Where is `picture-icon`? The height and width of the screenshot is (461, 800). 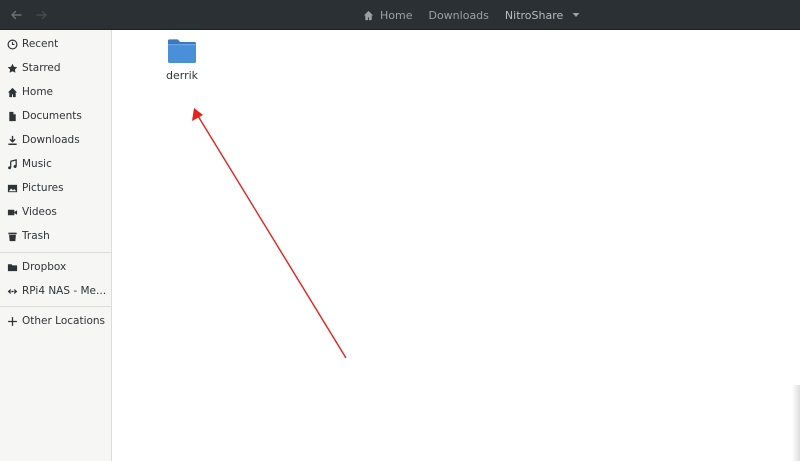
picture-icon is located at coordinates (12, 188).